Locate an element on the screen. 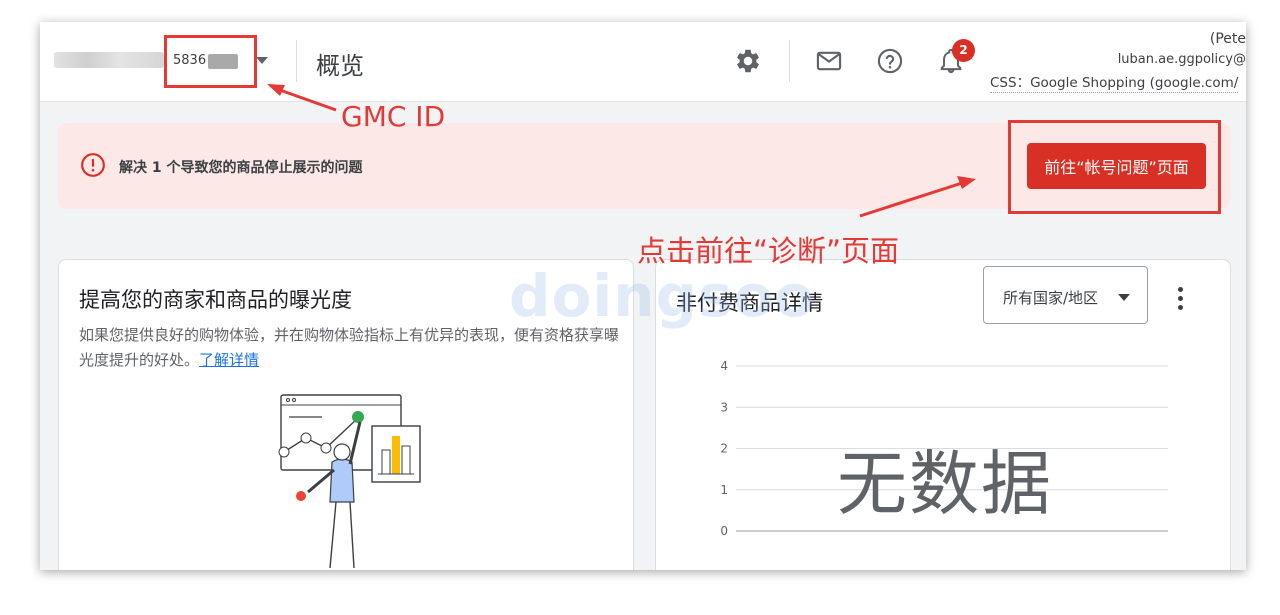  button-arrow-head is located at coordinates (966, 182).